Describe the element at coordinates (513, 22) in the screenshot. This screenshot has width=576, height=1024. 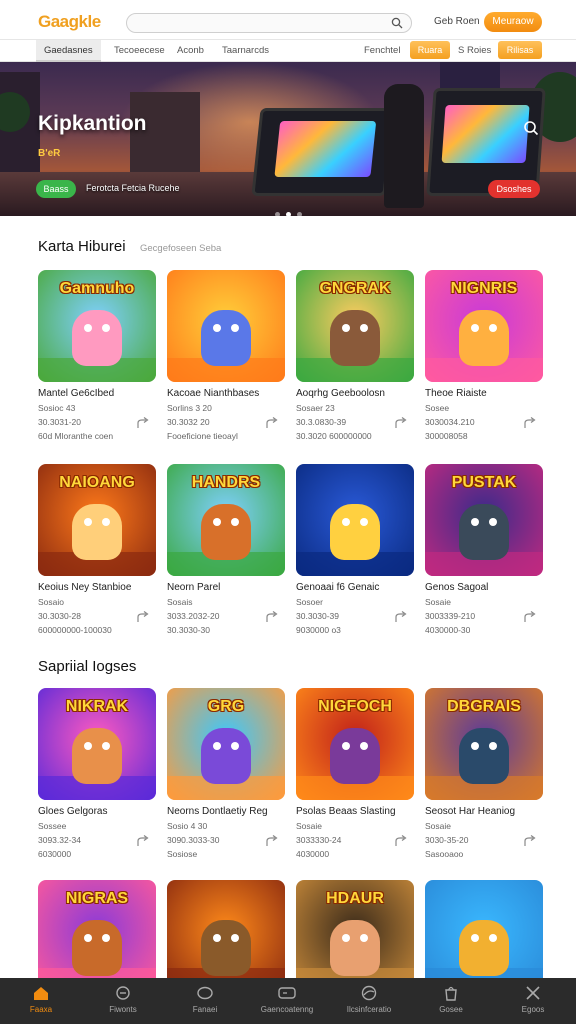
I see `signup-button: Meuraow` at that location.